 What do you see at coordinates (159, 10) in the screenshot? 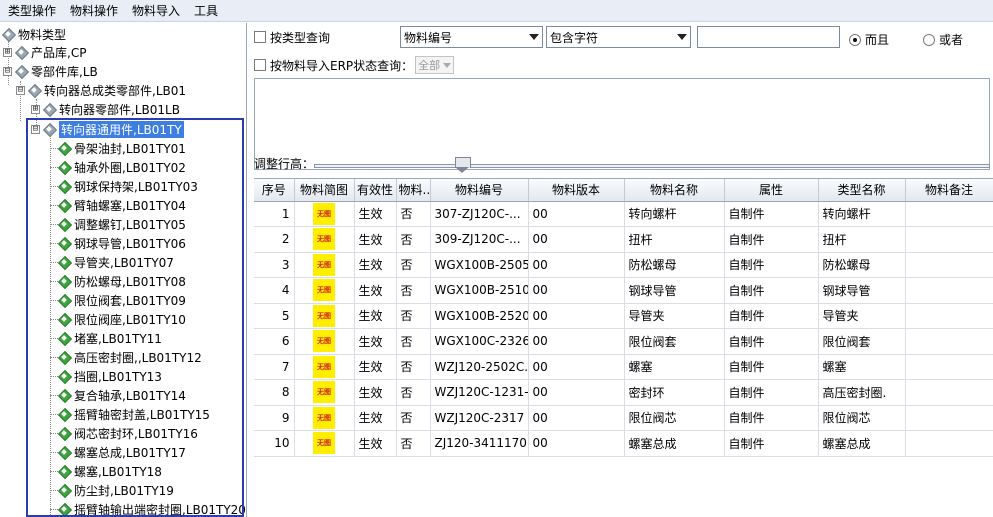
I see `menu-material-import: 物料导入` at bounding box center [159, 10].